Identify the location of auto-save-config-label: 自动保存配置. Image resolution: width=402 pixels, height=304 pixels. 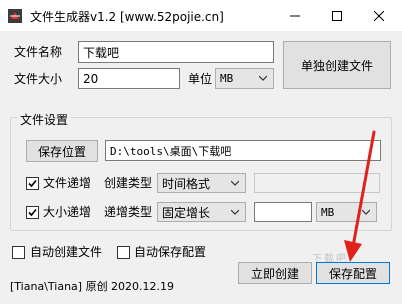
(170, 252).